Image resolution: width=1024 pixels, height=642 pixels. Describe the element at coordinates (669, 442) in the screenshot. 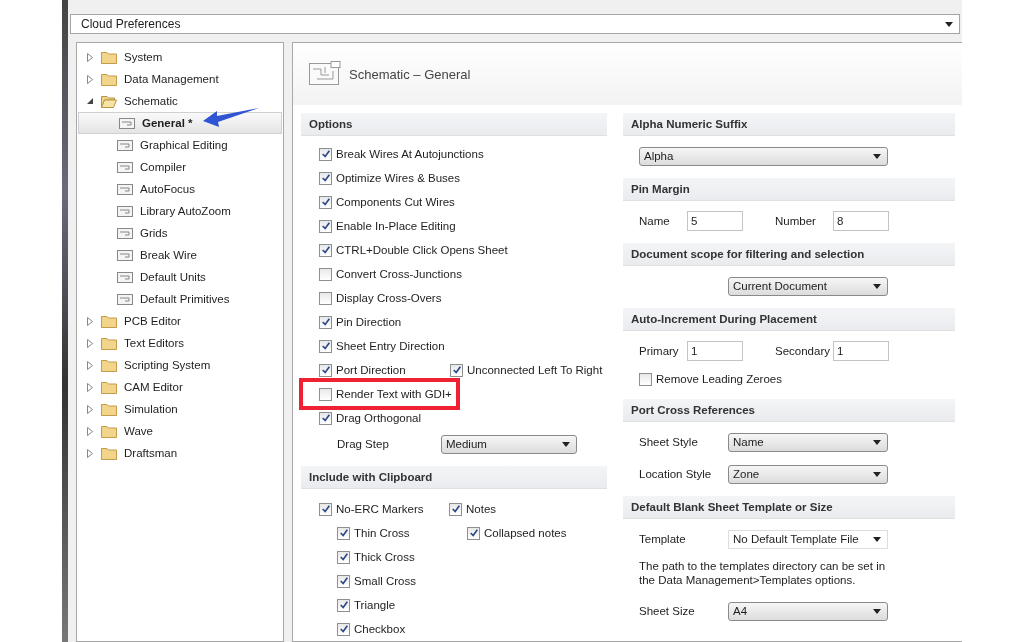

I see `field-label: Sheet Style` at that location.